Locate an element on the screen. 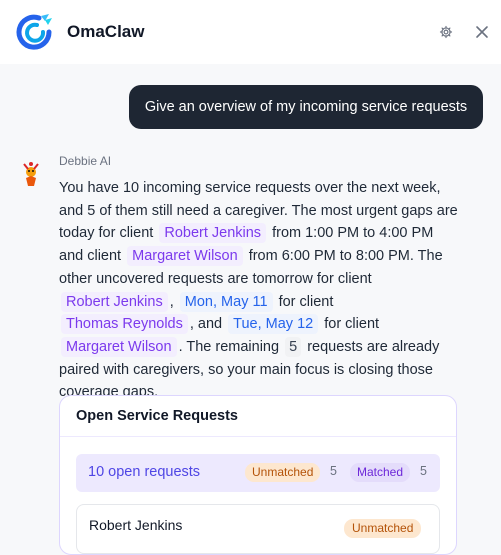 This screenshot has width=501, height=555. date-link: Mon, May 11 is located at coordinates (226, 301).